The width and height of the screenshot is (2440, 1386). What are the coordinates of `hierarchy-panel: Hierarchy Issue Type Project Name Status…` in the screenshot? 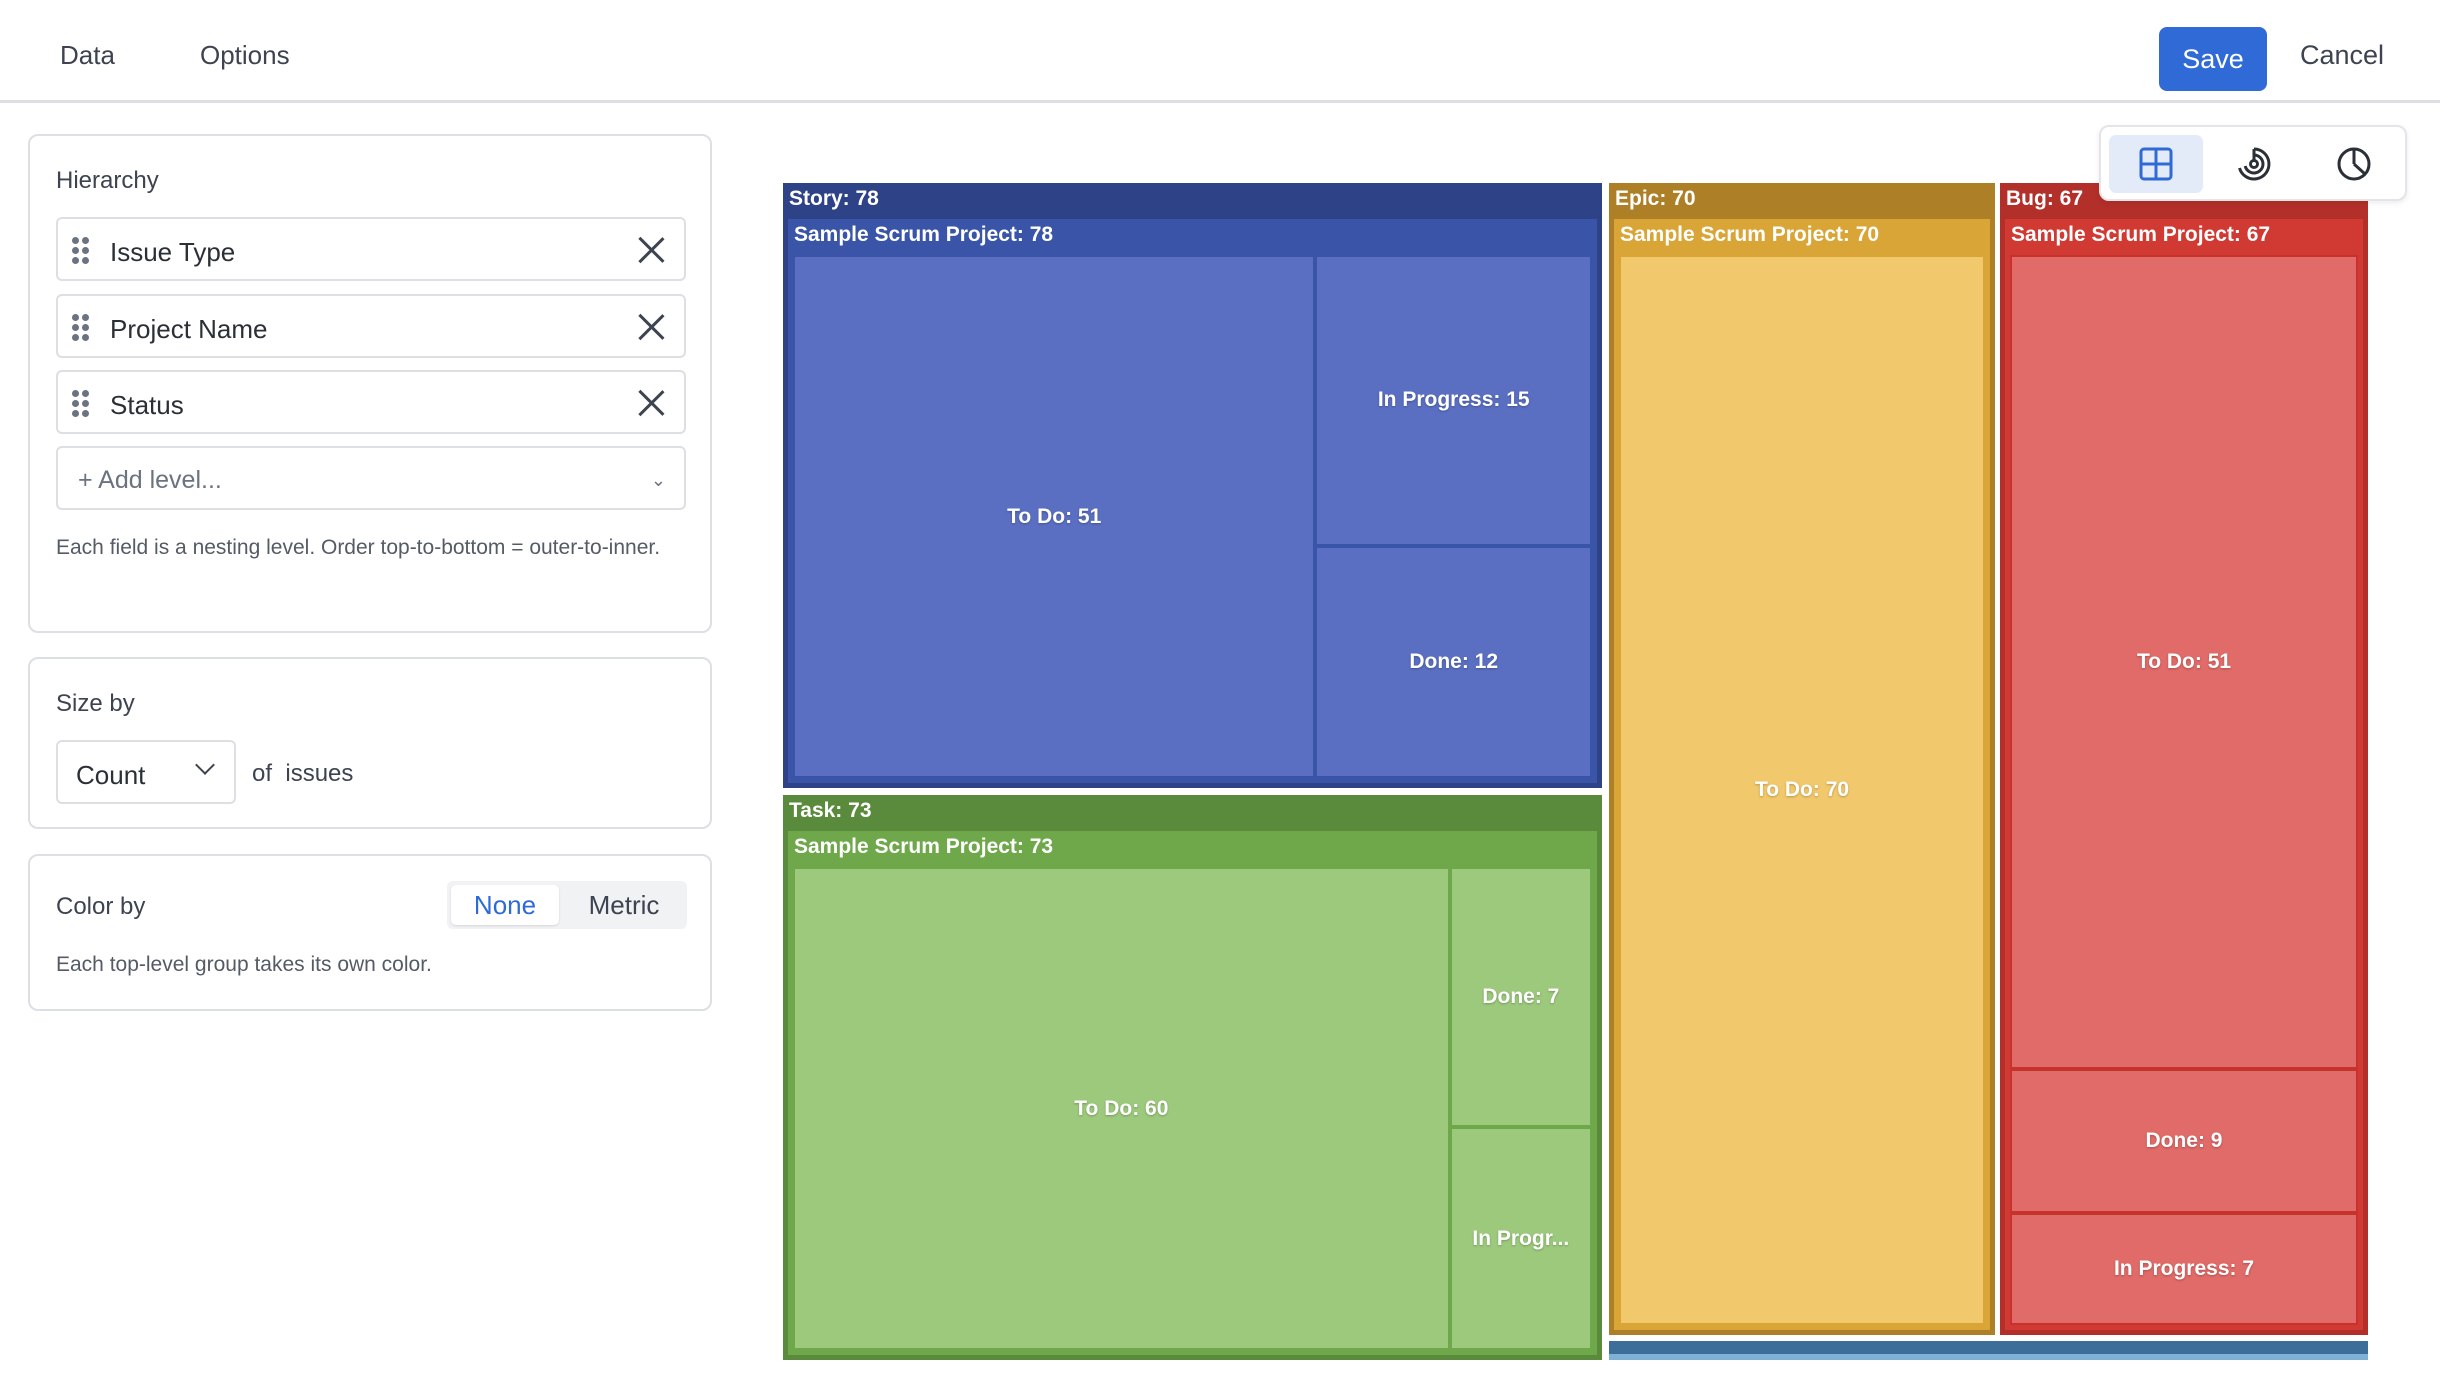 It's located at (370, 383).